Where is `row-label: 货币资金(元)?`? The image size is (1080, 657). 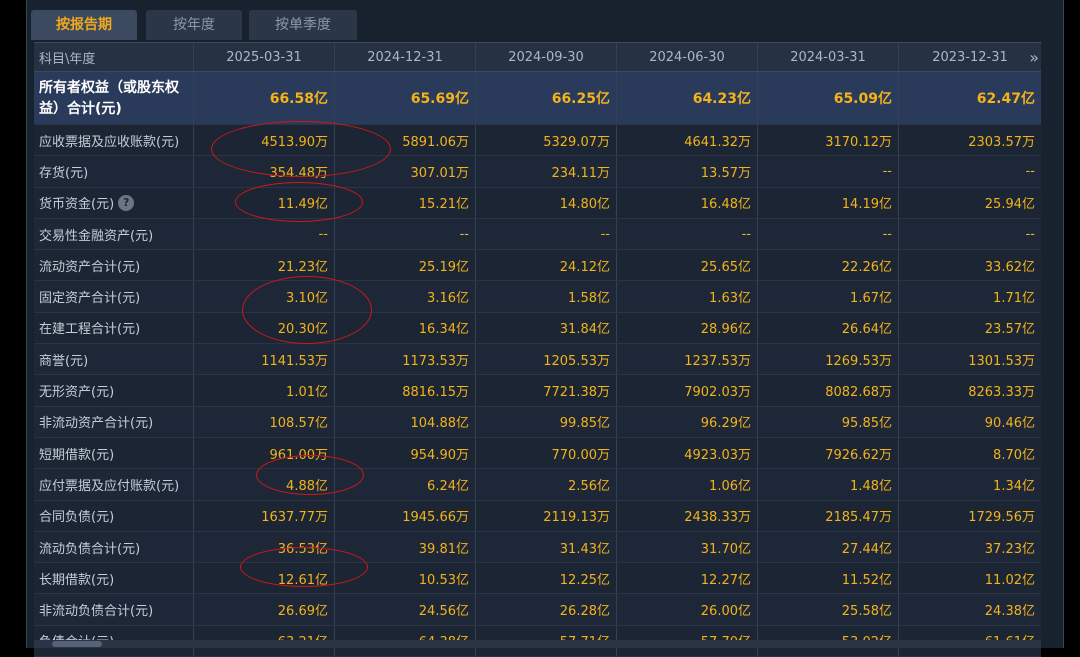 row-label: 货币资金(元)? is located at coordinates (114, 202).